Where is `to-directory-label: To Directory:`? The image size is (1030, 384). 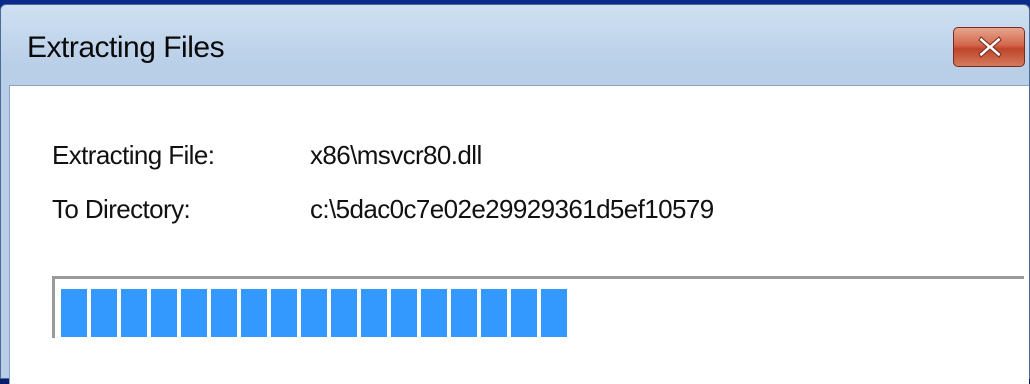
to-directory-label: To Directory: is located at coordinates (121, 209).